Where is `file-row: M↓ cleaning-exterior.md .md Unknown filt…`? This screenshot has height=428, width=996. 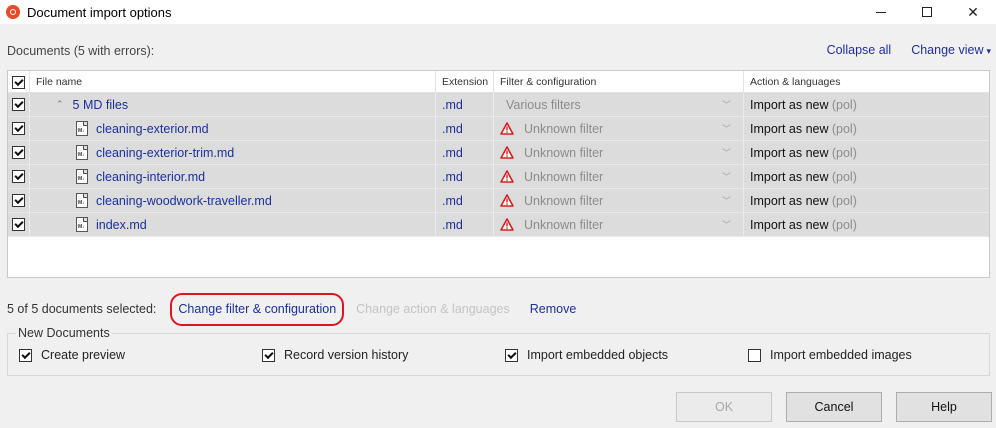
file-row: M↓ cleaning-exterior.md .md Unknown filt… is located at coordinates (498, 129).